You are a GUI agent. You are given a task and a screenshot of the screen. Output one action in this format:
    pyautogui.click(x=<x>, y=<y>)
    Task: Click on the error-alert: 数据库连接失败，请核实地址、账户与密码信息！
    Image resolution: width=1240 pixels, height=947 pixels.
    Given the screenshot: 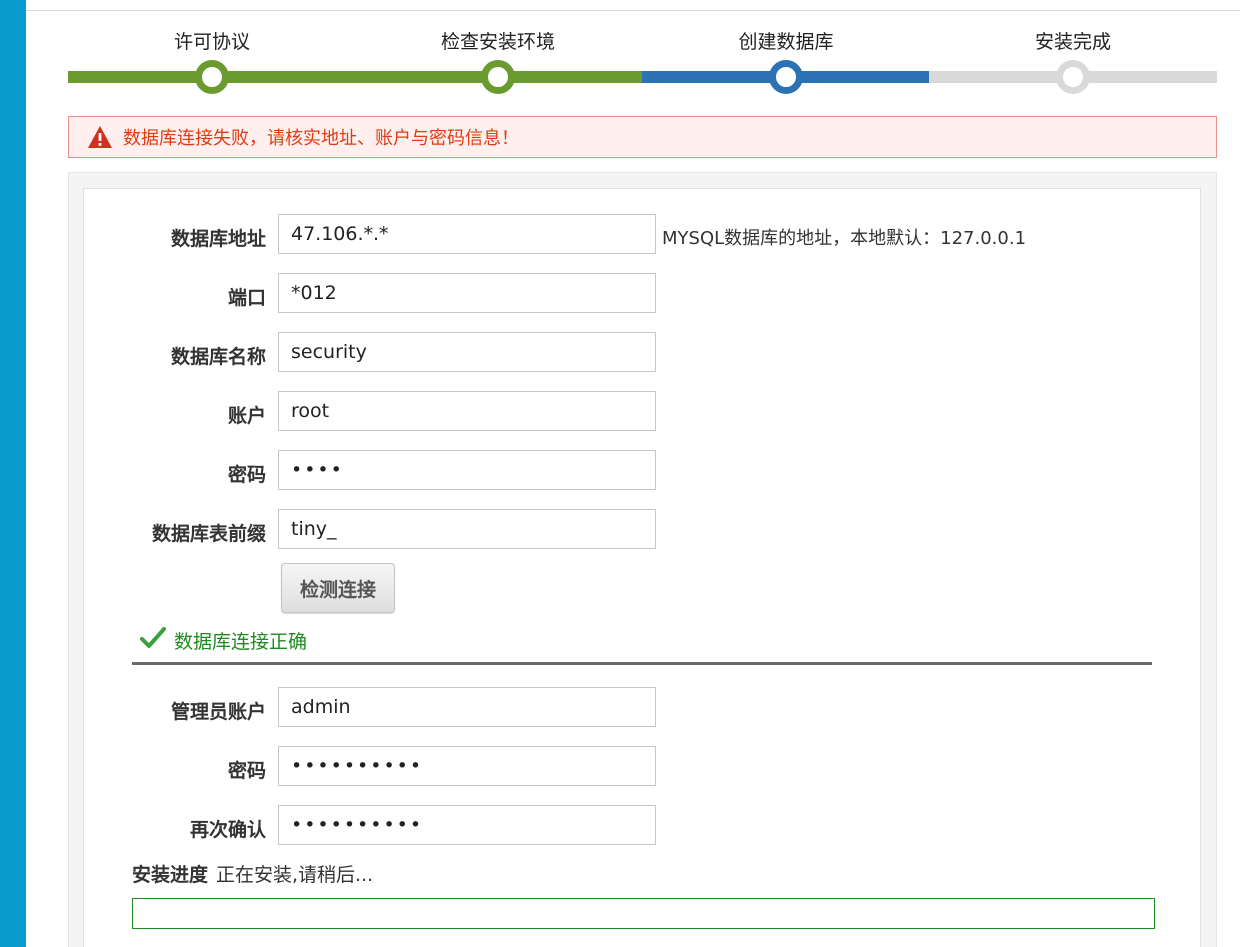 What is the action you would take?
    pyautogui.click(x=642, y=137)
    